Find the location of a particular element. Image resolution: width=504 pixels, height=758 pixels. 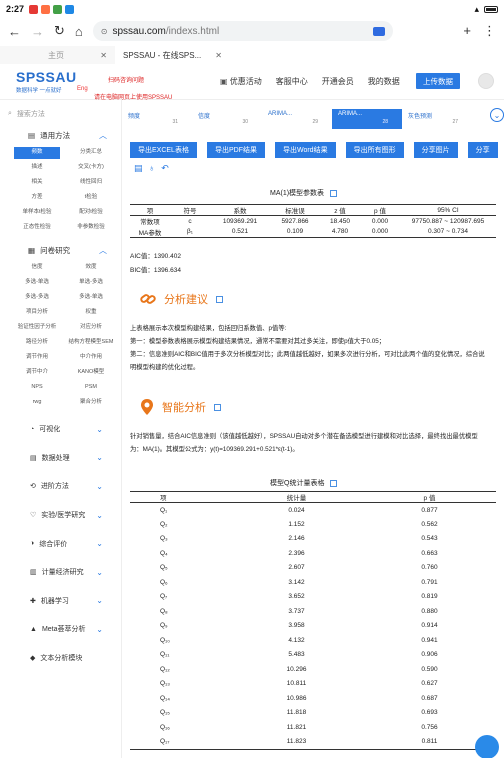

export-button: 导出所有图形 is located at coordinates (374, 150).